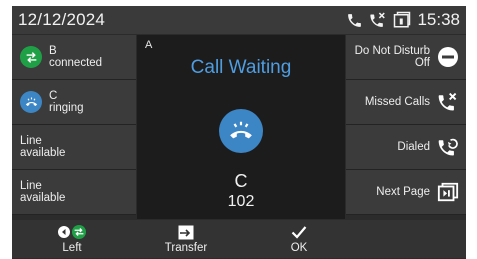 The width and height of the screenshot is (477, 259). Describe the element at coordinates (53, 51) in the screenshot. I see `line-key-name: B` at that location.